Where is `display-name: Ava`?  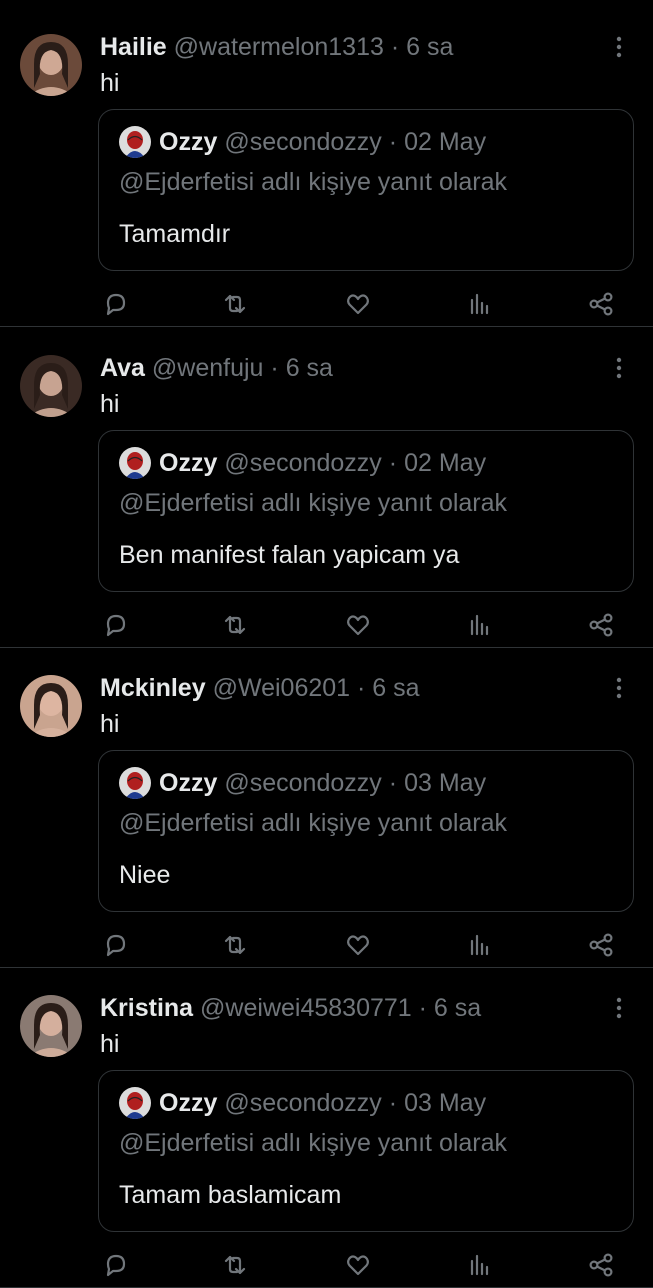 display-name: Ava is located at coordinates (122, 368).